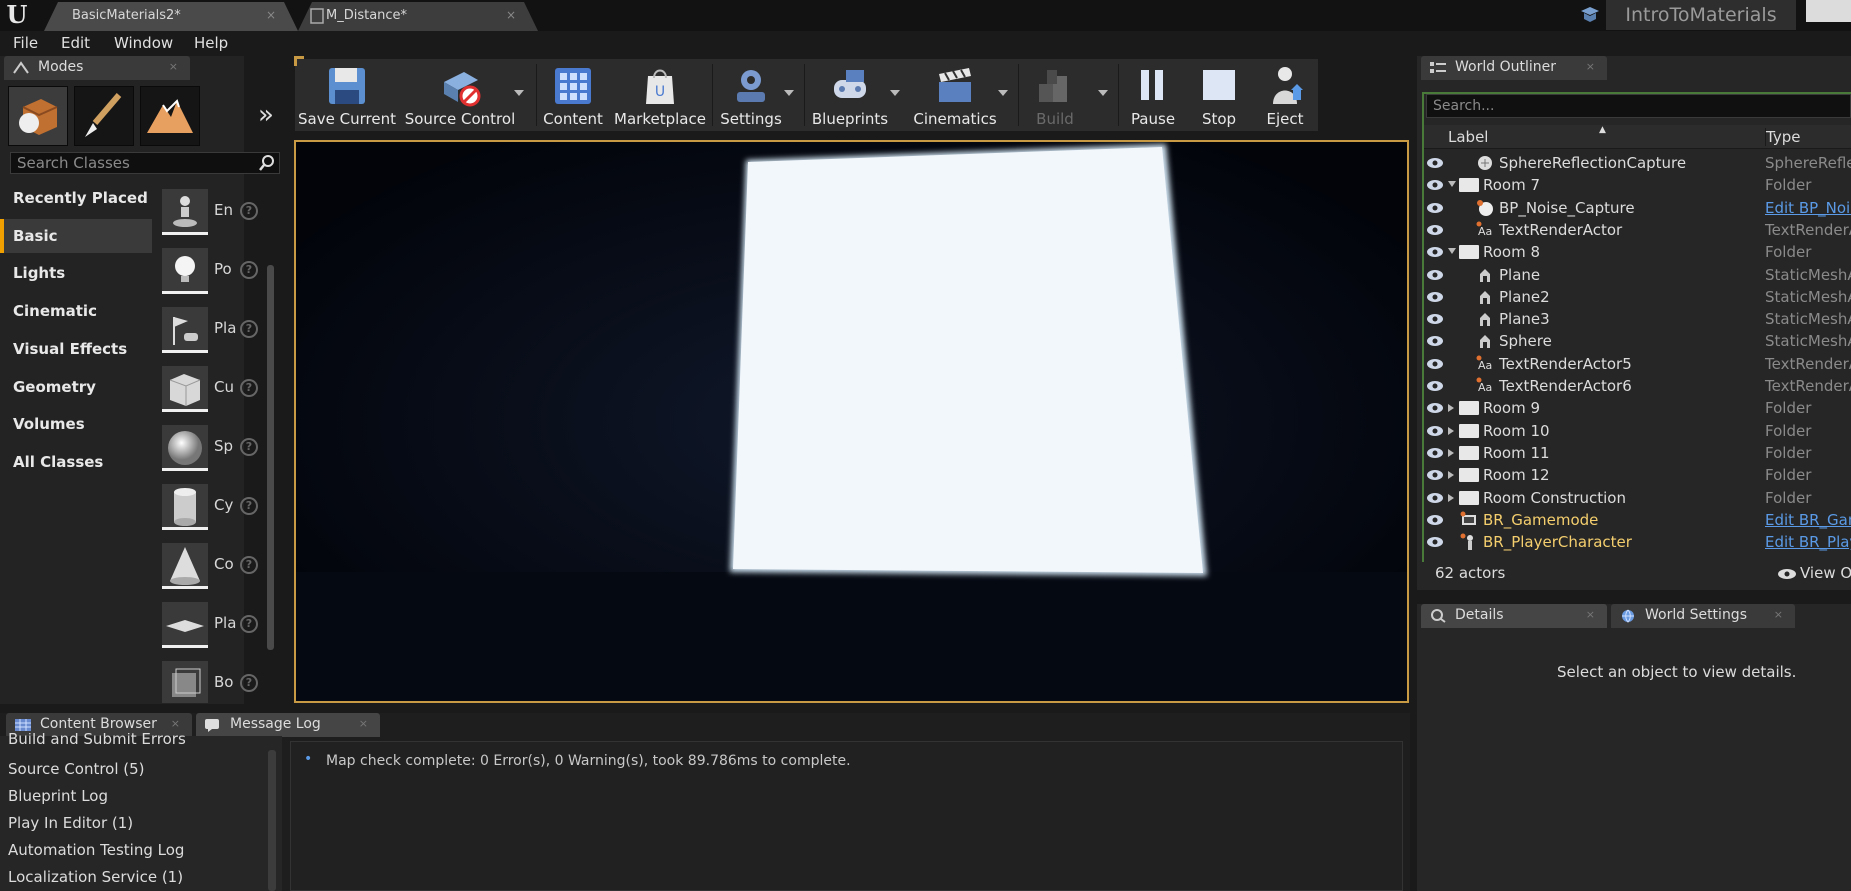  What do you see at coordinates (76, 311) in the screenshot?
I see `category-cinematic: Cinematic` at bounding box center [76, 311].